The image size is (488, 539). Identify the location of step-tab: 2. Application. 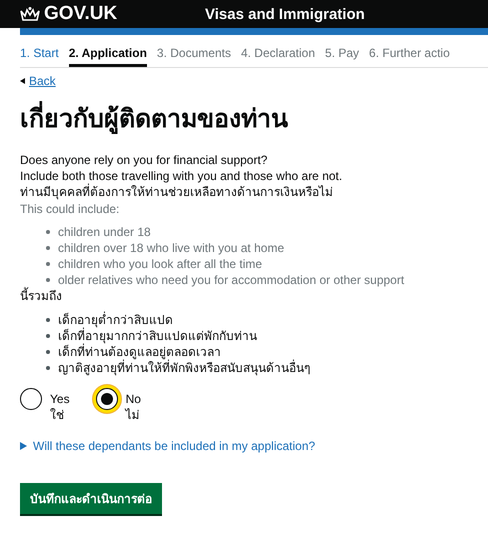
(107, 55).